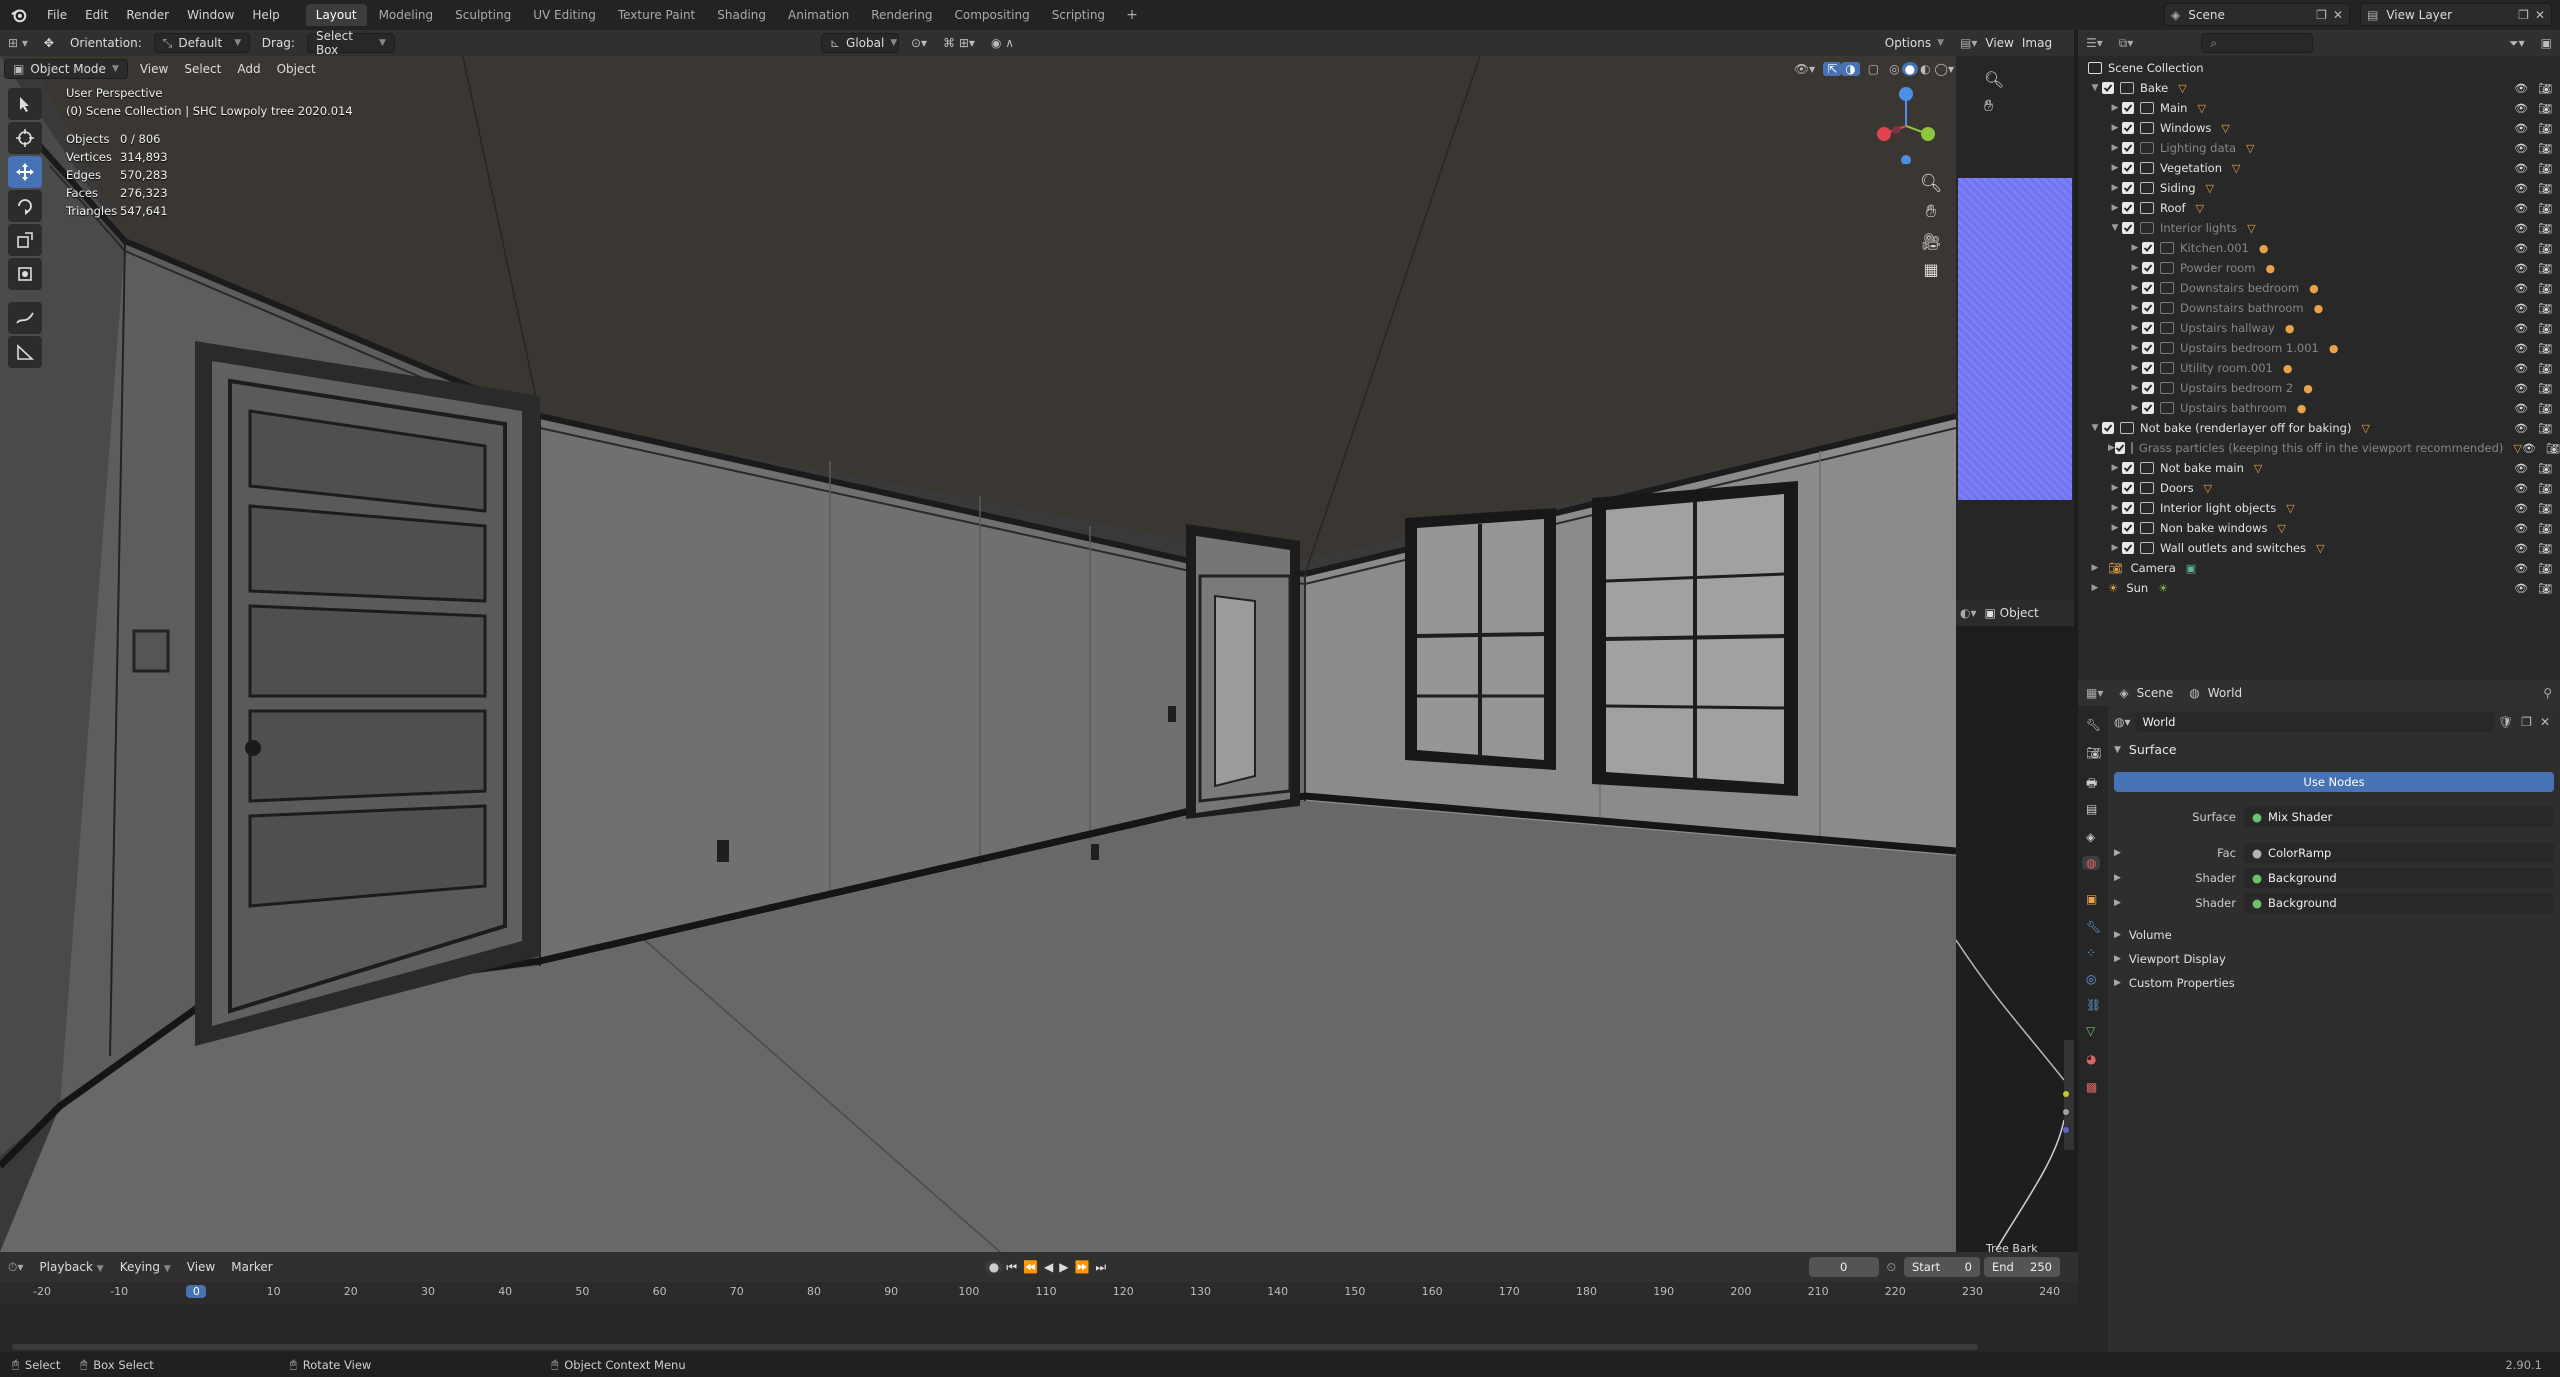 The width and height of the screenshot is (2560, 1377). I want to click on navigation-gizmo, so click(1906, 124).